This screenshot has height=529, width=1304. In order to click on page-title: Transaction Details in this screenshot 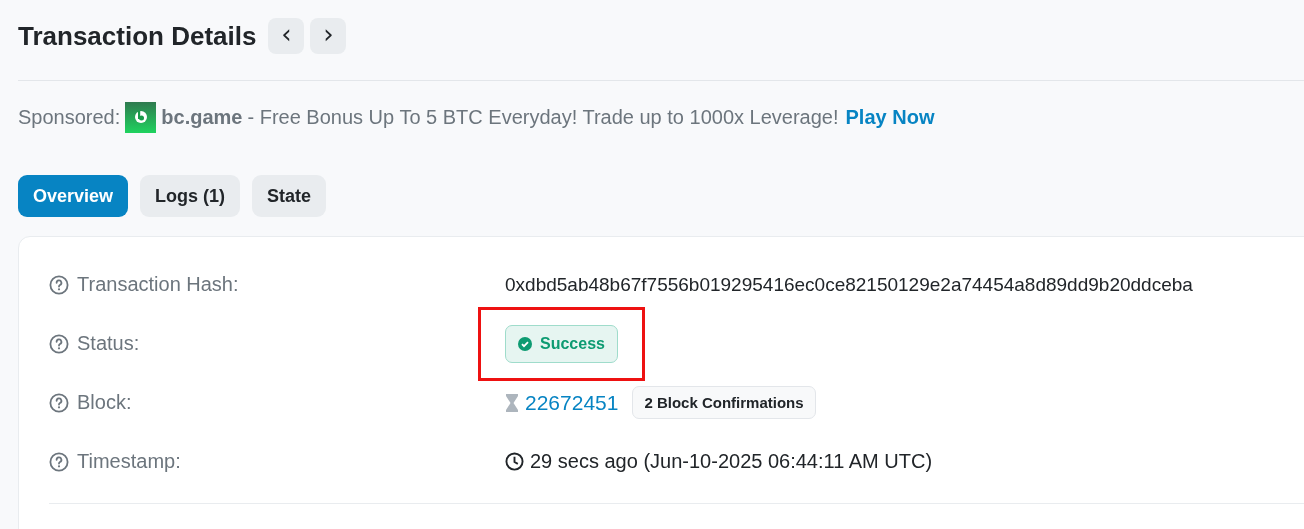, I will do `click(137, 36)`.